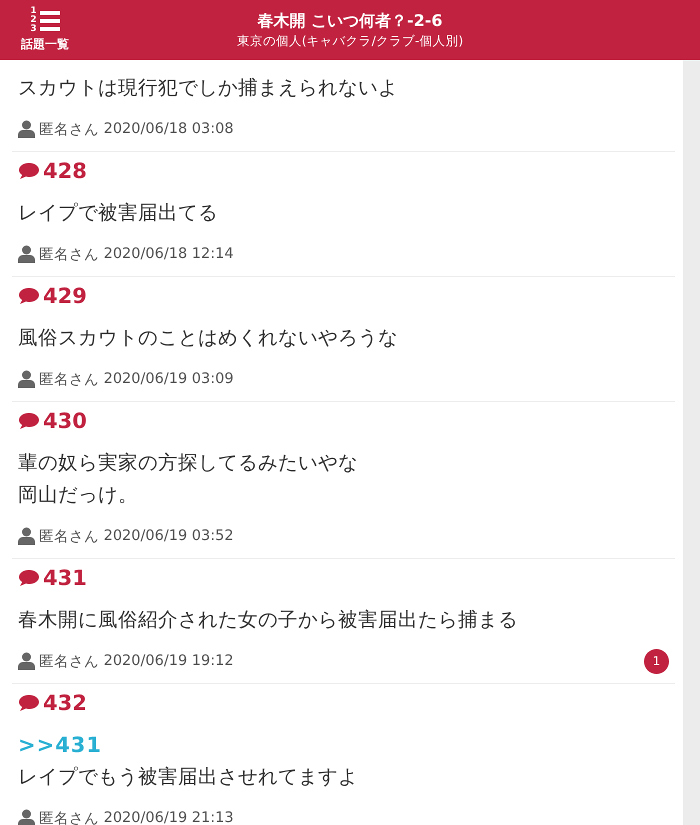 The height and width of the screenshot is (825, 700). What do you see at coordinates (65, 703) in the screenshot?
I see `post-number: 432` at bounding box center [65, 703].